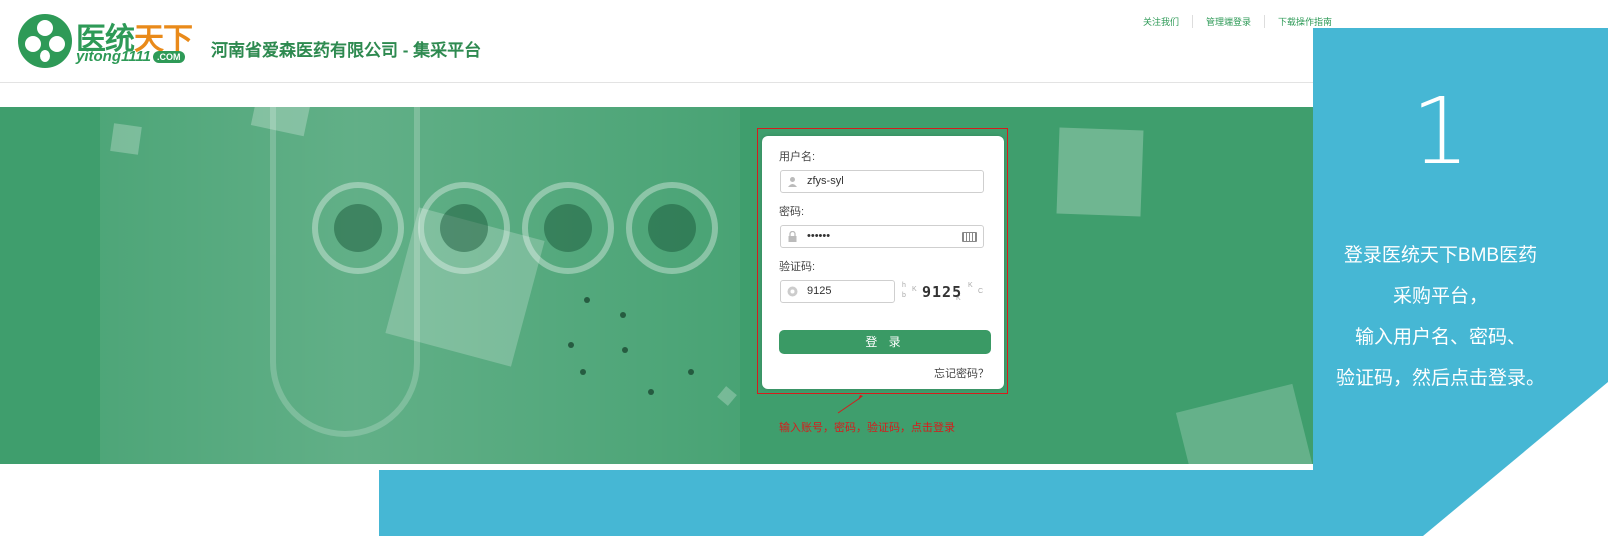  What do you see at coordinates (969, 237) in the screenshot?
I see `keyboard-icon` at bounding box center [969, 237].